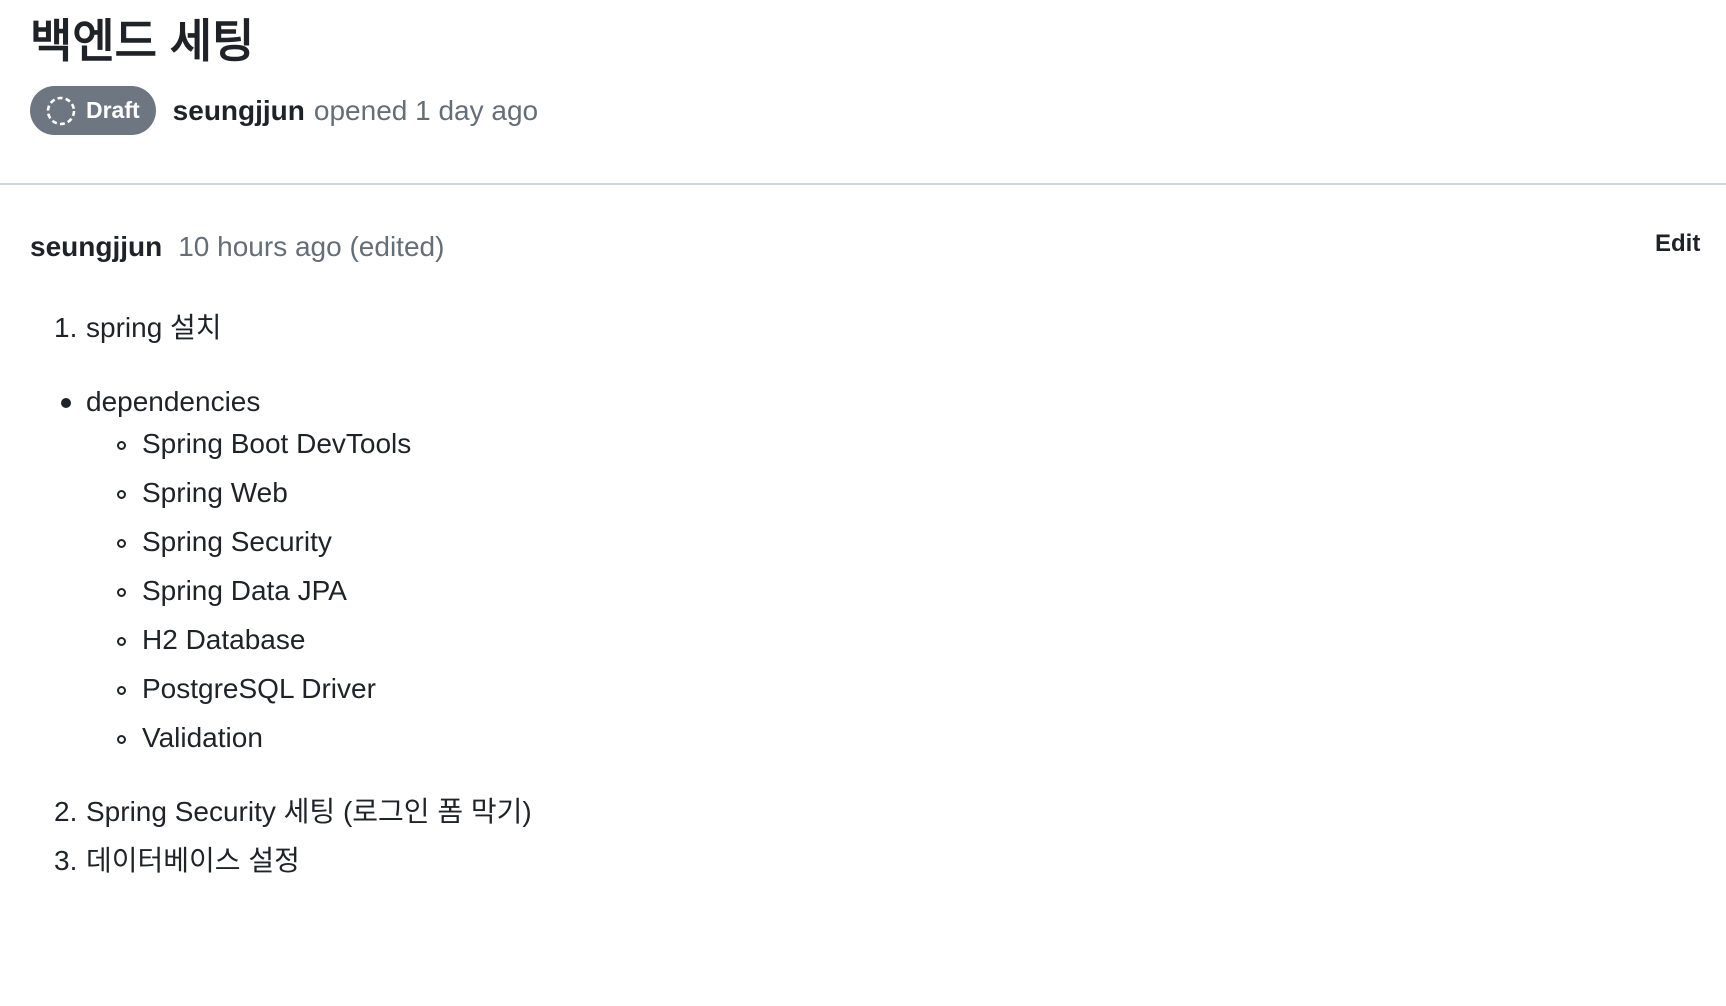 The image size is (1726, 1006). I want to click on dependency-item: Spring Data JPA, so click(244, 590).